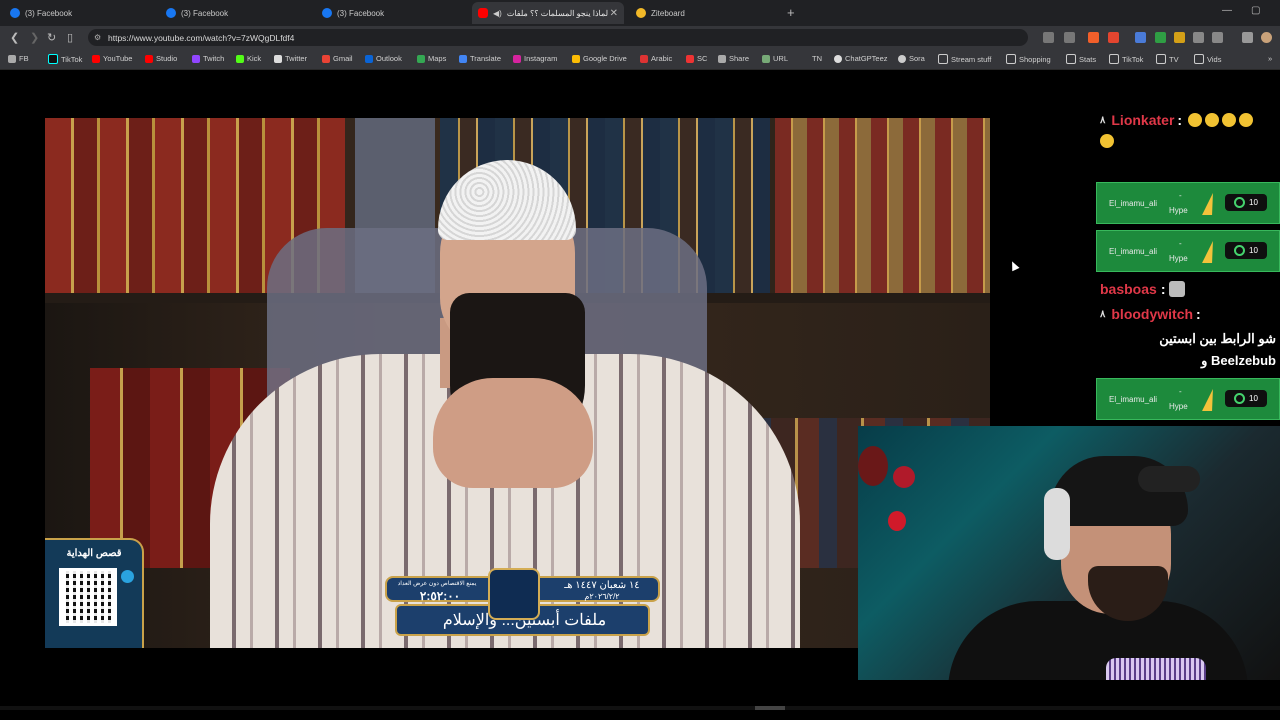  What do you see at coordinates (614, 13) in the screenshot?
I see `close-tab-icon: ✕` at bounding box center [614, 13].